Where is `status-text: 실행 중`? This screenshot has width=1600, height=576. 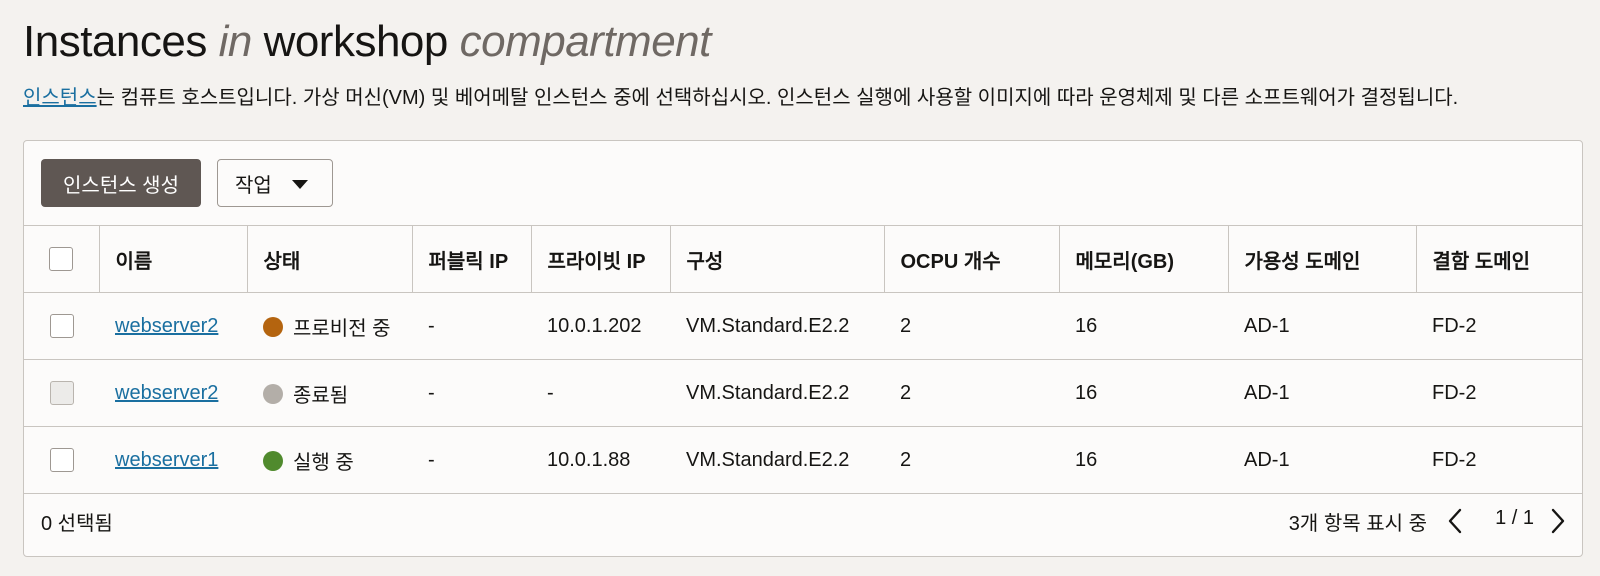 status-text: 실행 중 is located at coordinates (323, 462).